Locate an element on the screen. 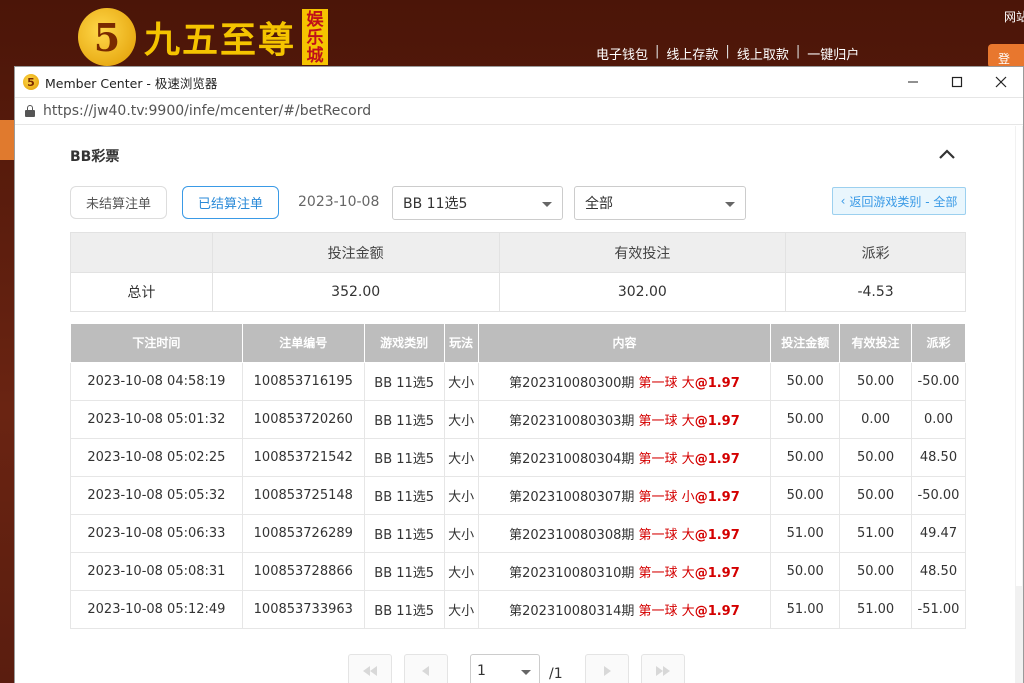 This screenshot has width=1024, height=683. bet-content: 第202310080308期 第一球 大@1.97 is located at coordinates (624, 533).